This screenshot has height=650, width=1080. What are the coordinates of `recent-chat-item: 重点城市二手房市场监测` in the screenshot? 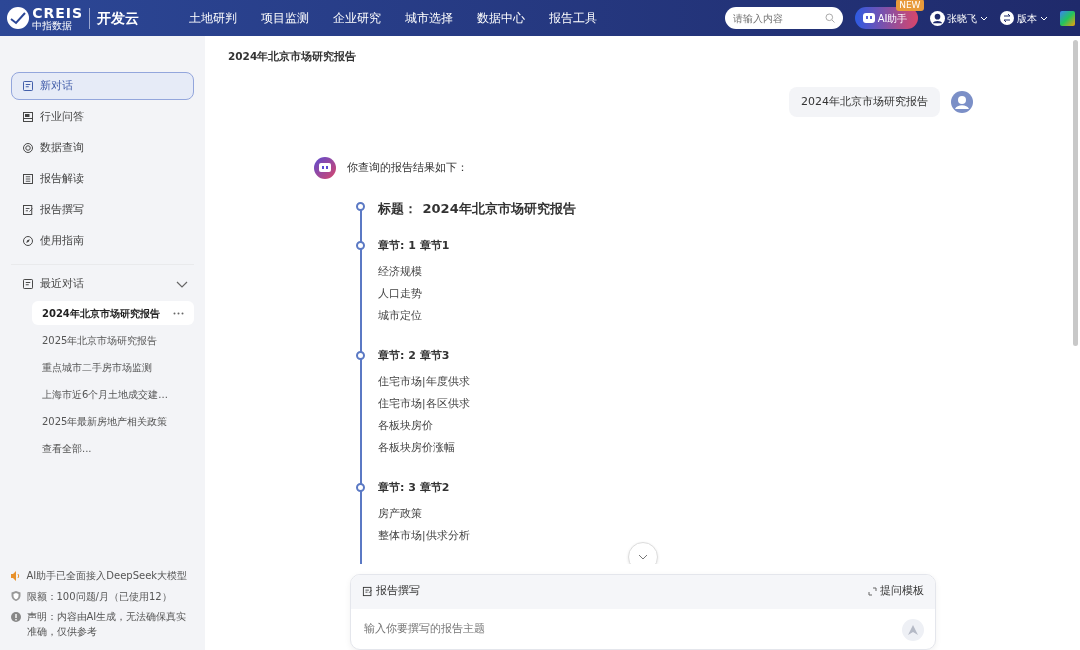 It's located at (113, 367).